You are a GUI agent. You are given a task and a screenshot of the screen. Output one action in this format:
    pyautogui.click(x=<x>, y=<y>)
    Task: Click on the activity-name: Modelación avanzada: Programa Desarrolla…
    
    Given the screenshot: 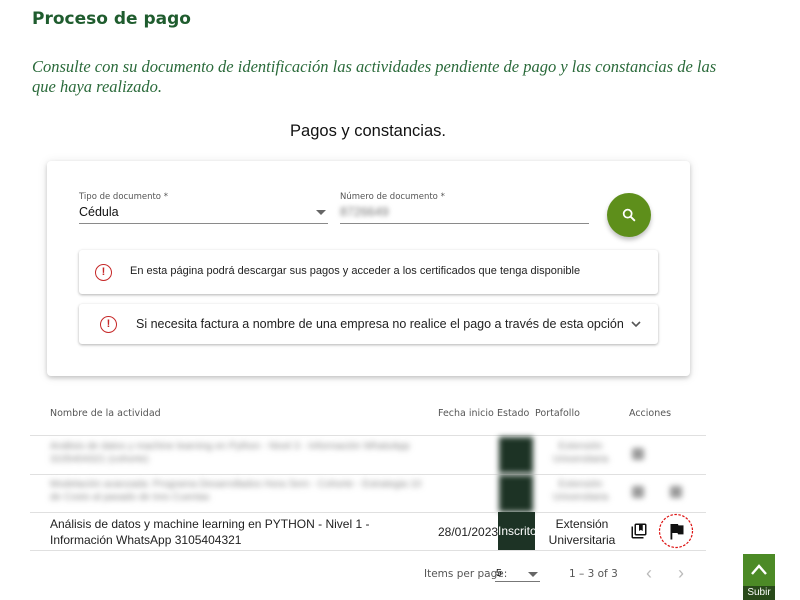 What is the action you would take?
    pyautogui.click(x=236, y=491)
    